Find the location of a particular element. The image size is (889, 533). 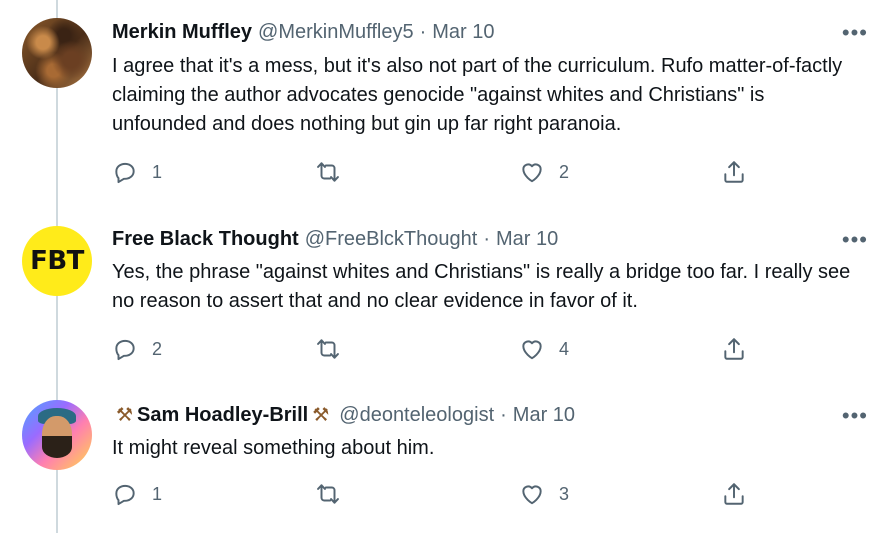

author-handle: @MerkinMuffley5 is located at coordinates (336, 32).